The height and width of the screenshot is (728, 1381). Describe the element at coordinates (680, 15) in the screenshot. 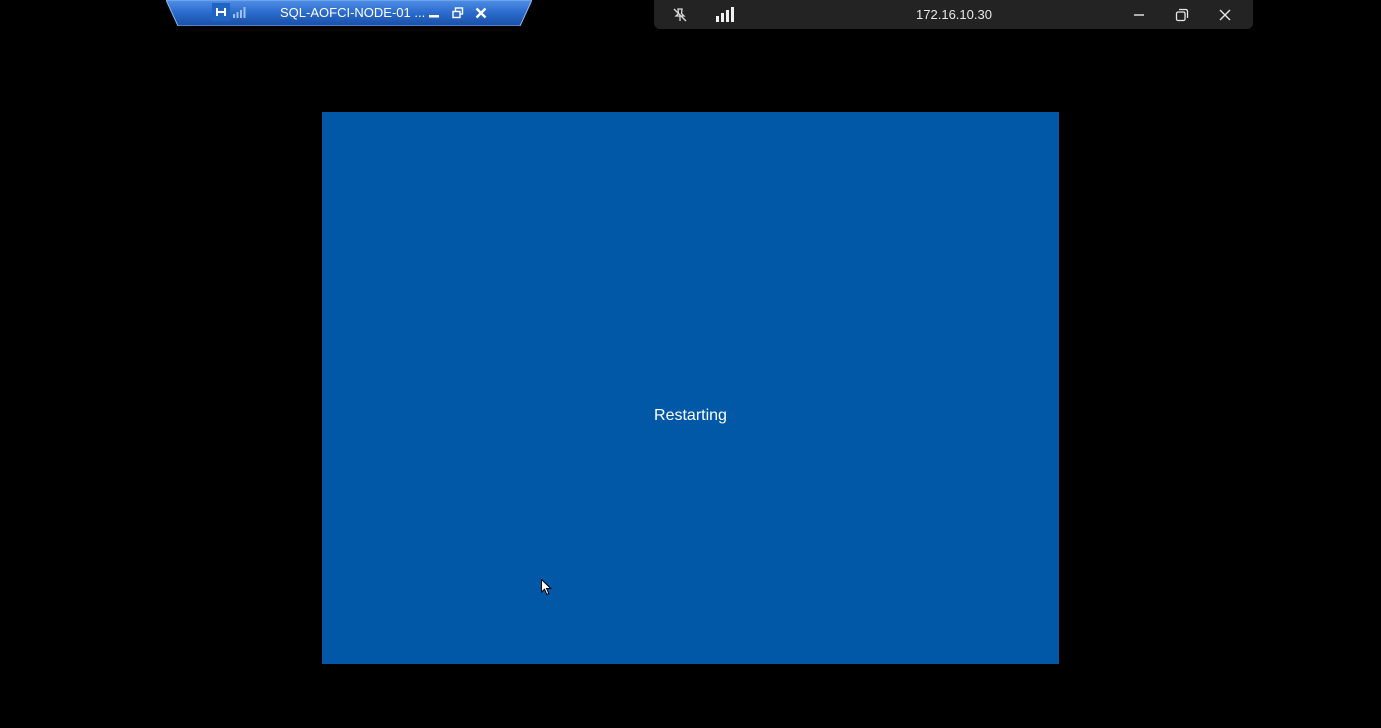

I see `unpinned-icon` at that location.